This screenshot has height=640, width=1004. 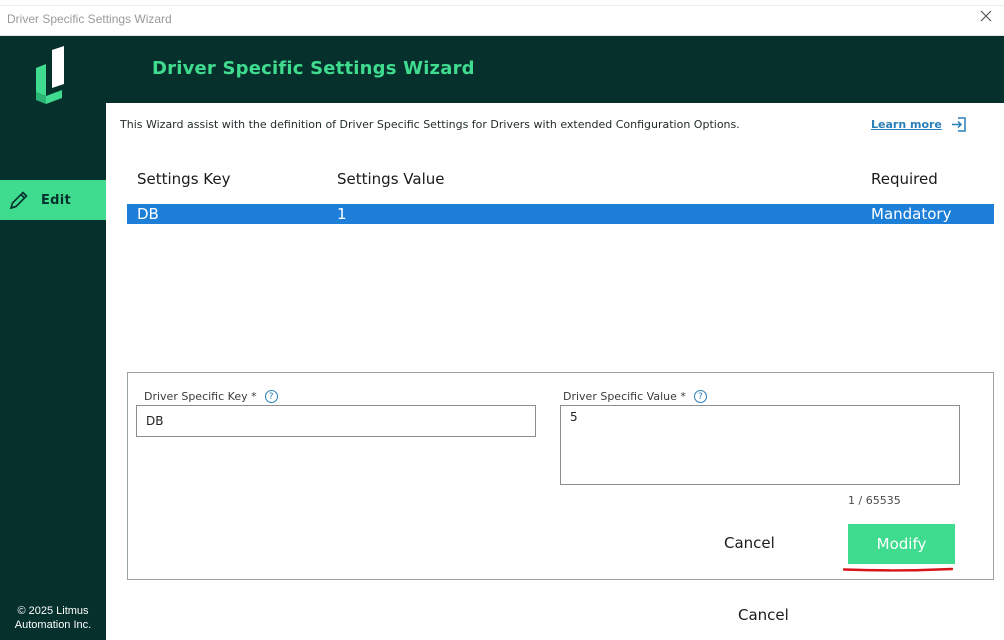 I want to click on modify-button: Modify, so click(x=901, y=544).